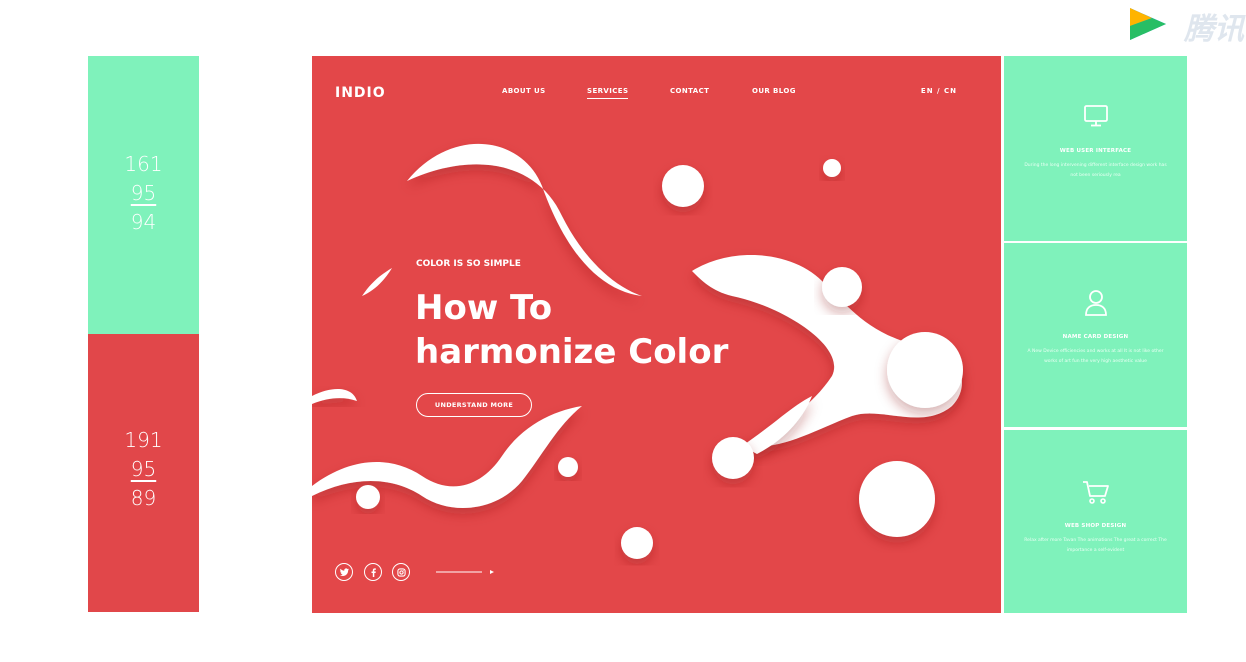 The image size is (1246, 662). What do you see at coordinates (143, 440) in the screenshot?
I see `rgb-r: 191` at bounding box center [143, 440].